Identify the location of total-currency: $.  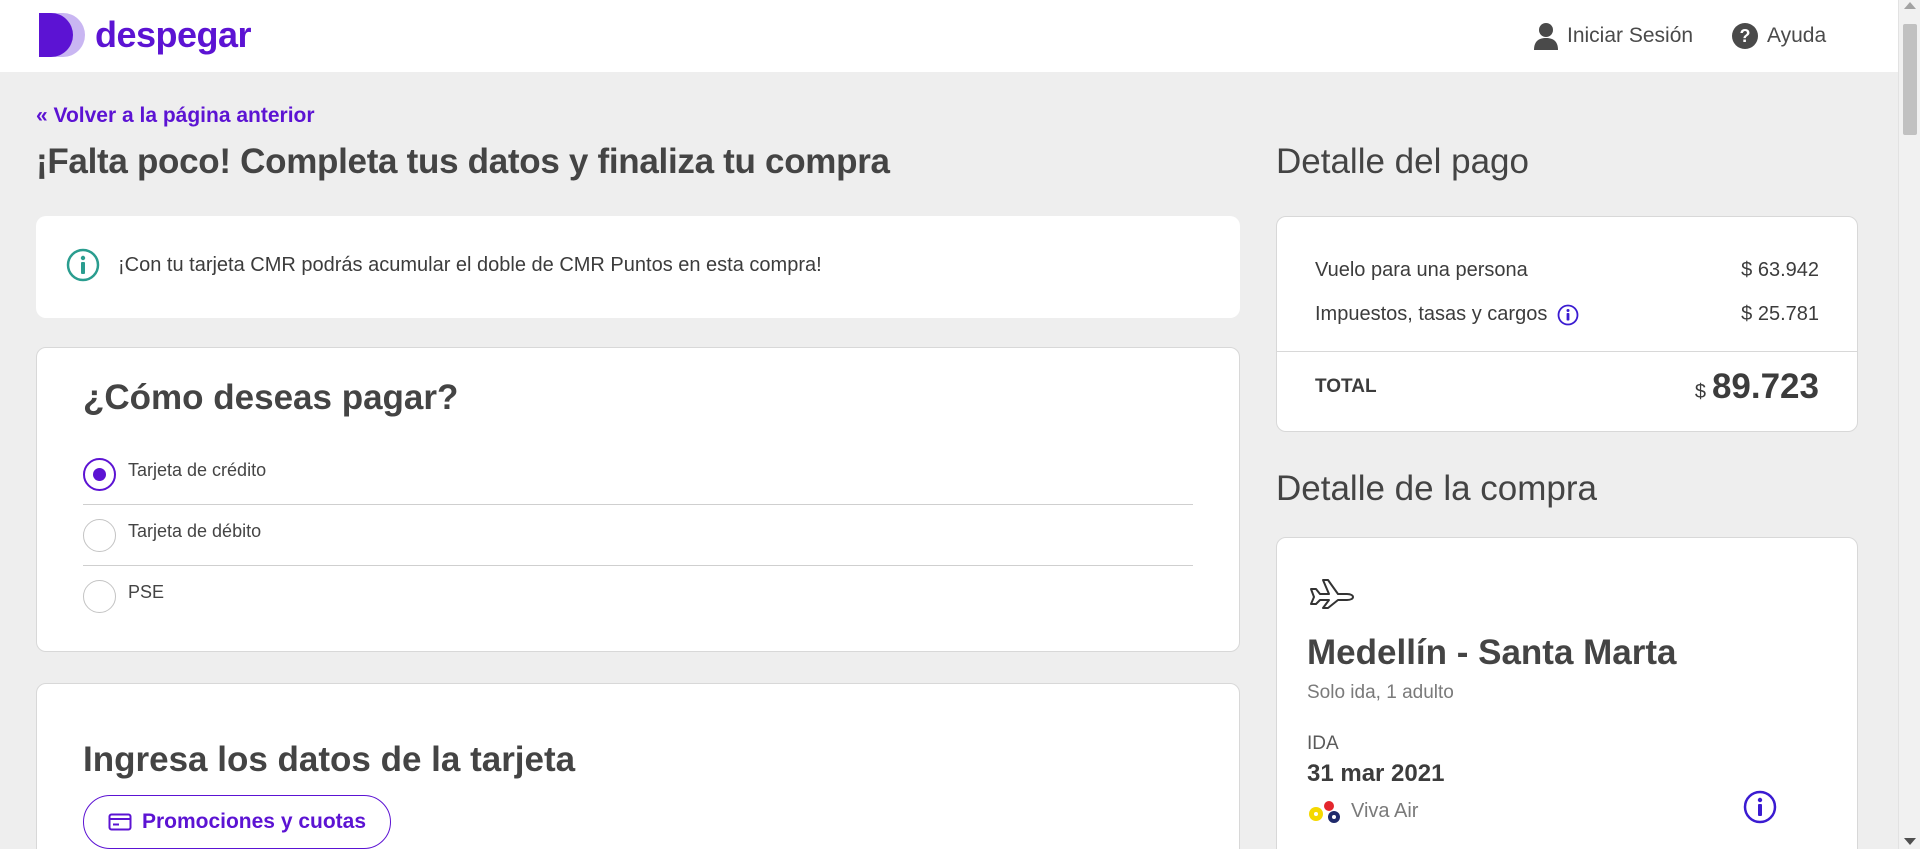
(1700, 392).